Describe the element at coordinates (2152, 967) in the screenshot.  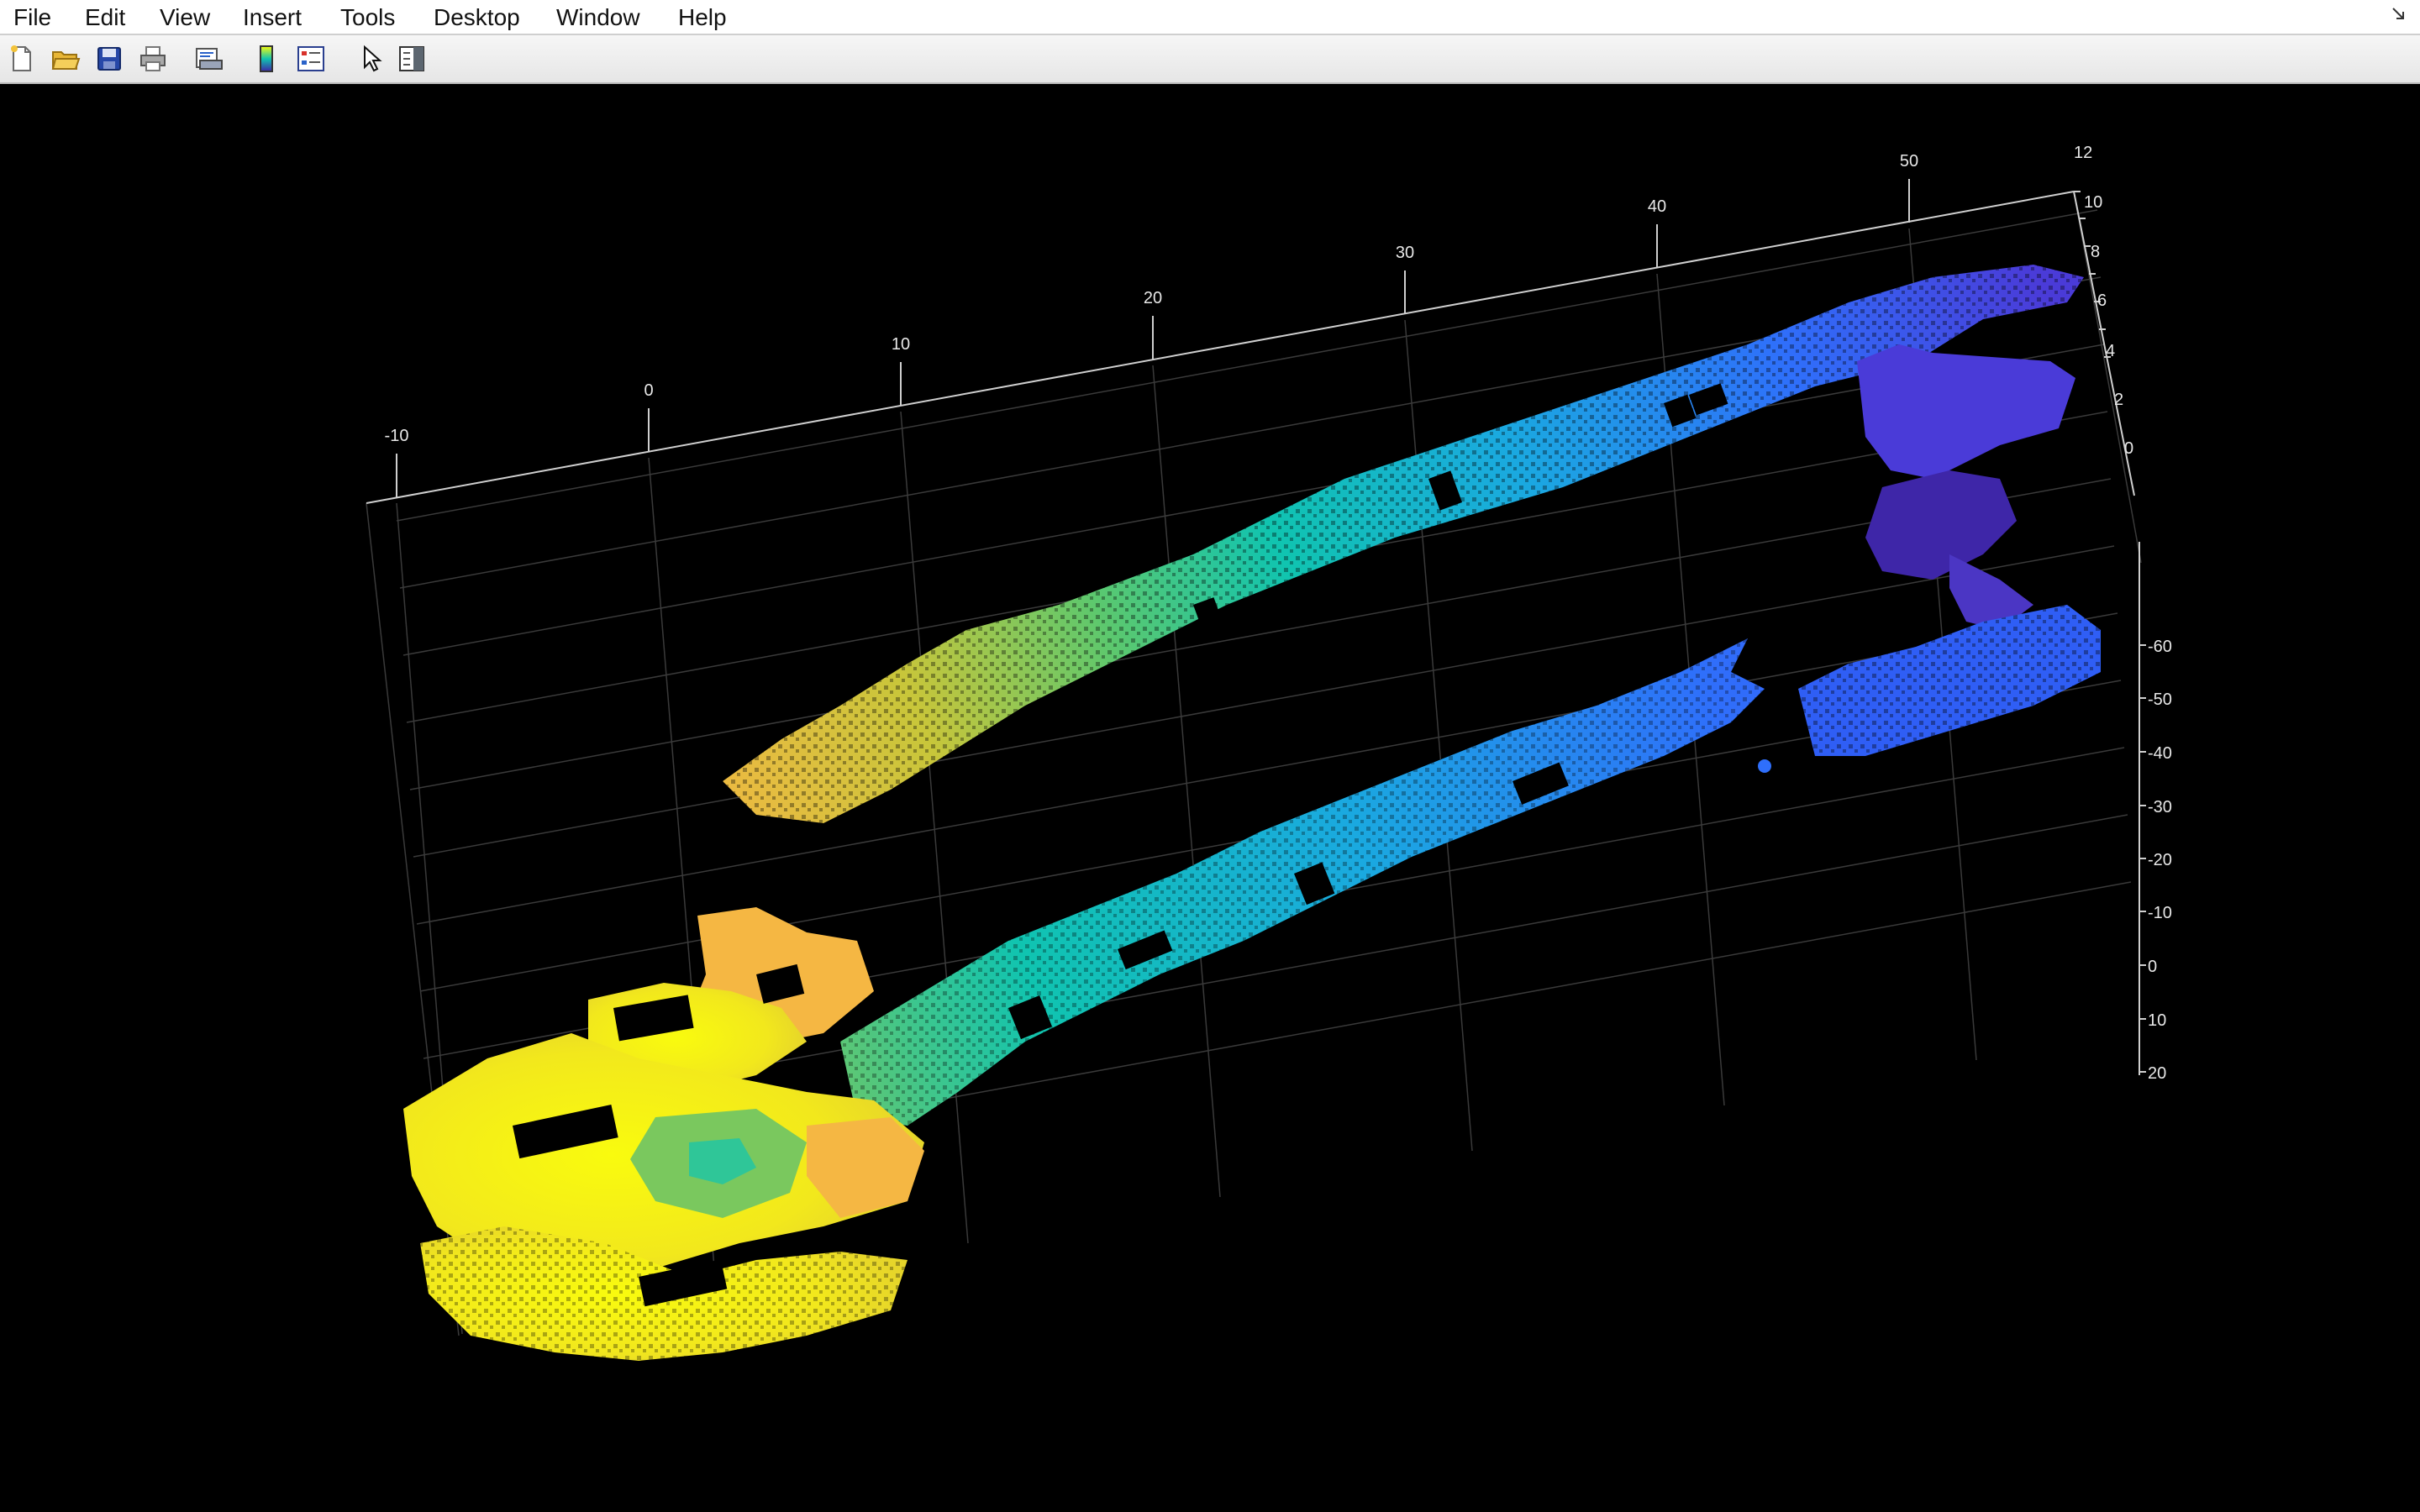
I see `y-tick-label: 0` at that location.